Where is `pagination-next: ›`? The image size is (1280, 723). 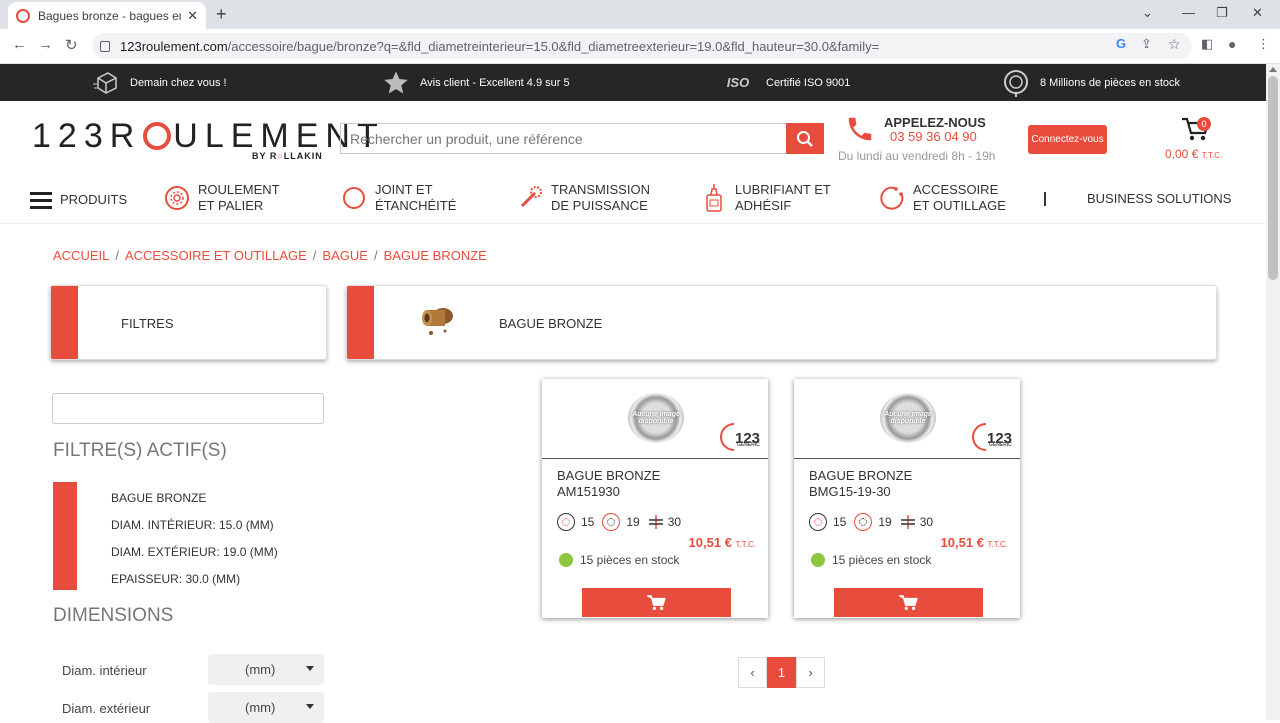
pagination-next: › is located at coordinates (810, 672).